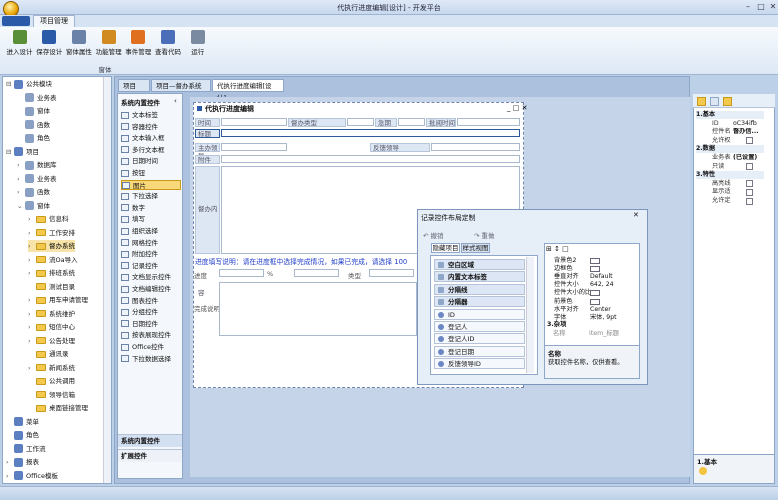 This screenshot has width=778, height=500. What do you see at coordinates (730, 115) in the screenshot?
I see `property-category: 1.基本` at bounding box center [730, 115].